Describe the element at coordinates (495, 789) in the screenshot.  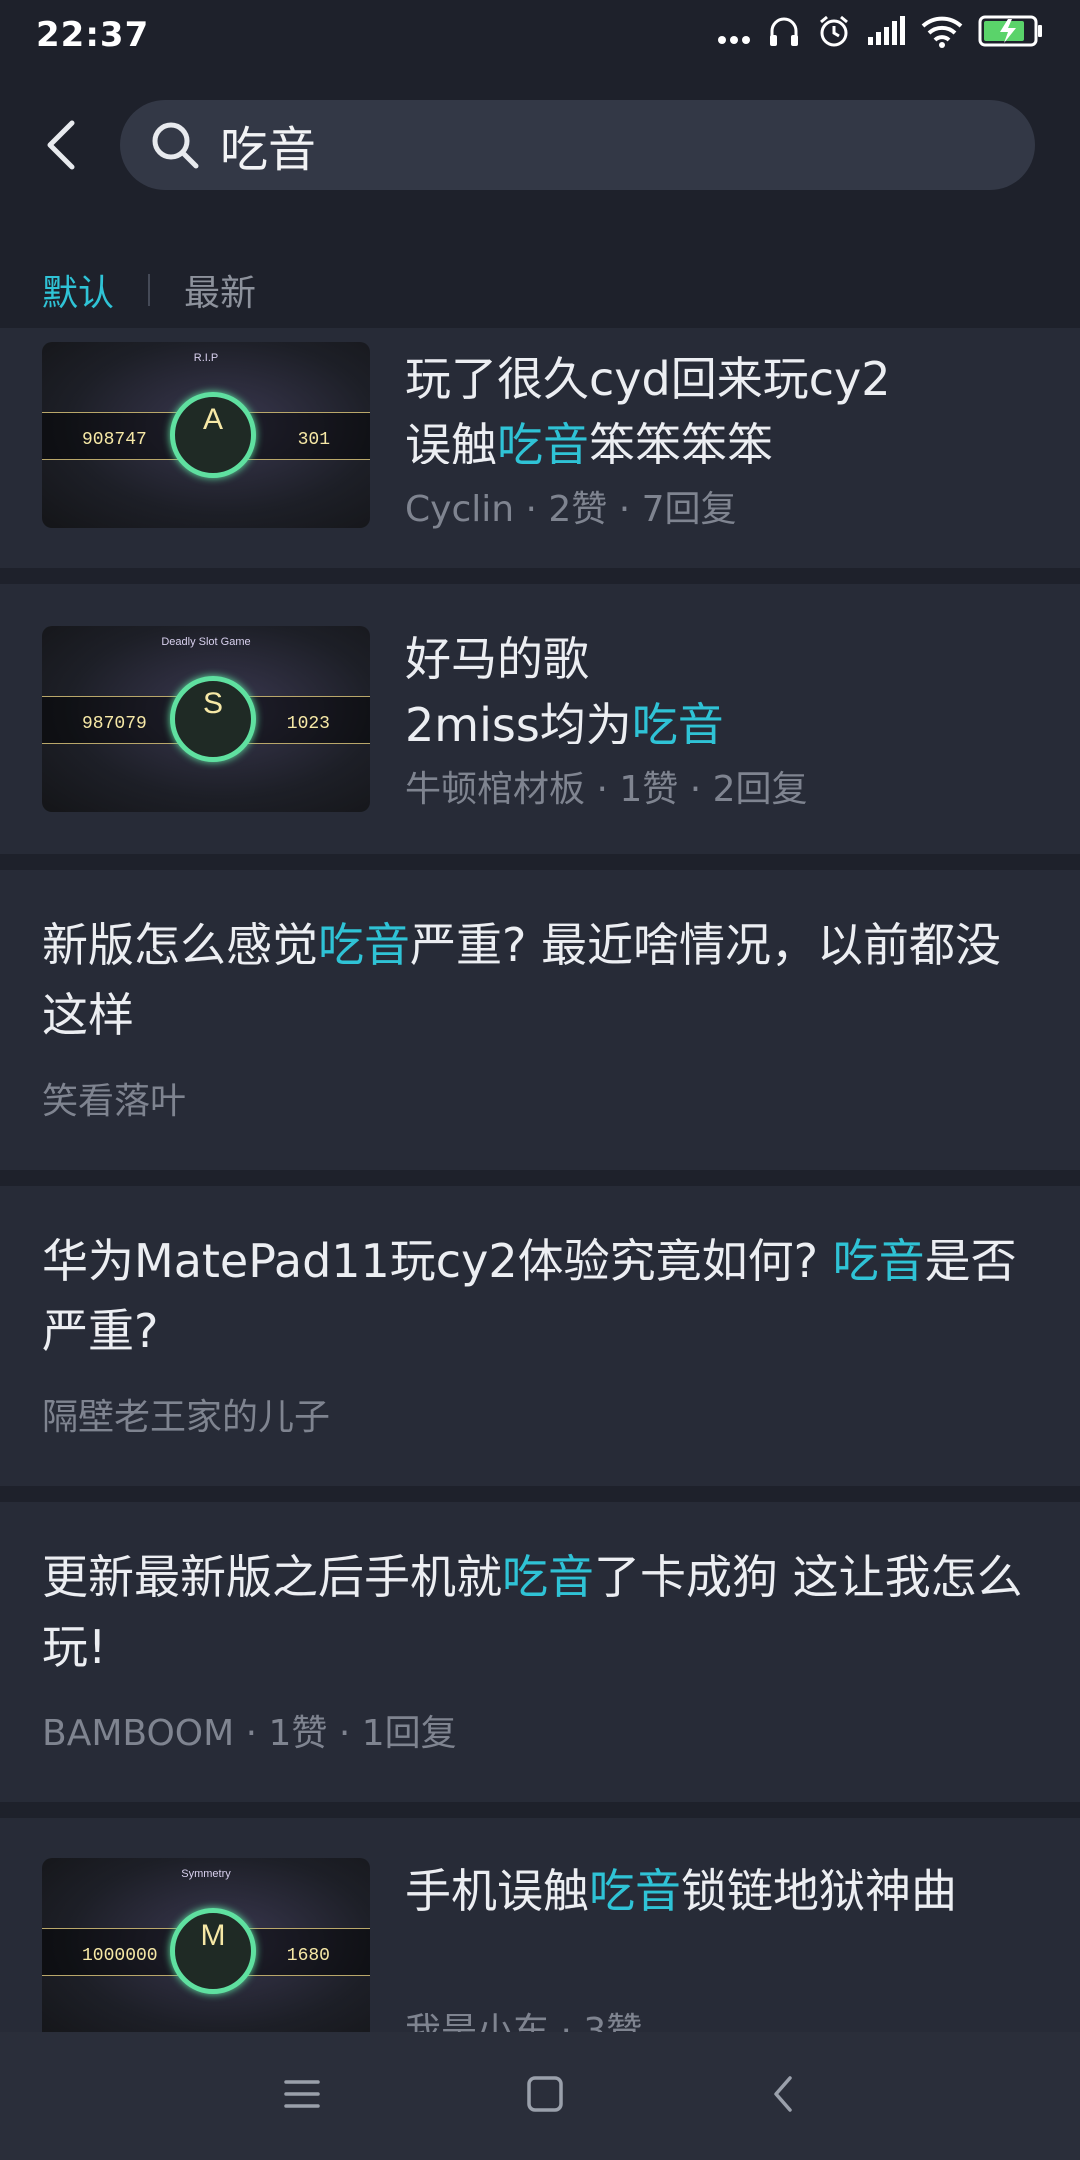
I see `post-author: 牛顿棺材板` at that location.